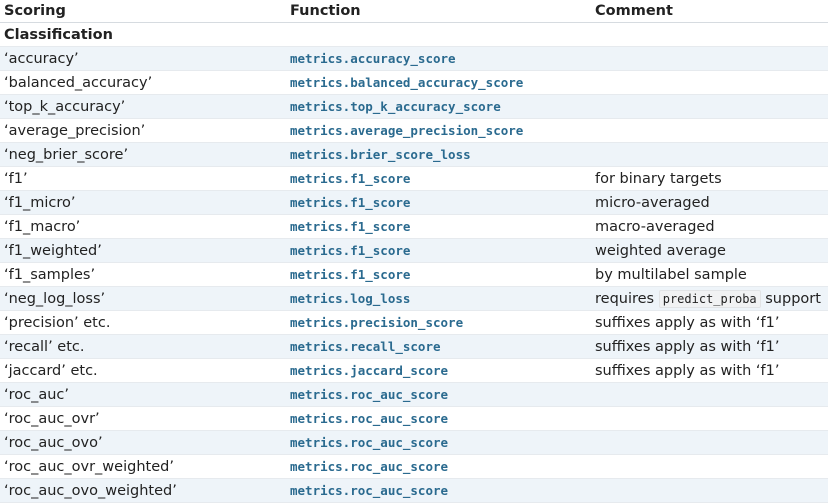 The image size is (828, 503). I want to click on comment-cell: requires predict_proba support, so click(709, 299).